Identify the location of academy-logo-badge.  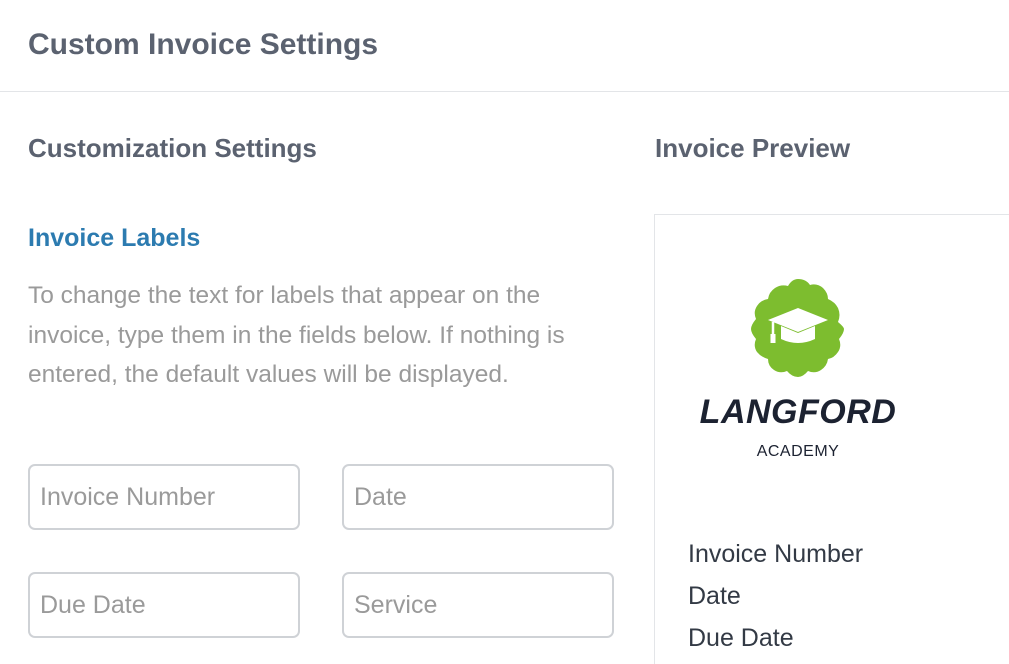
(798, 329).